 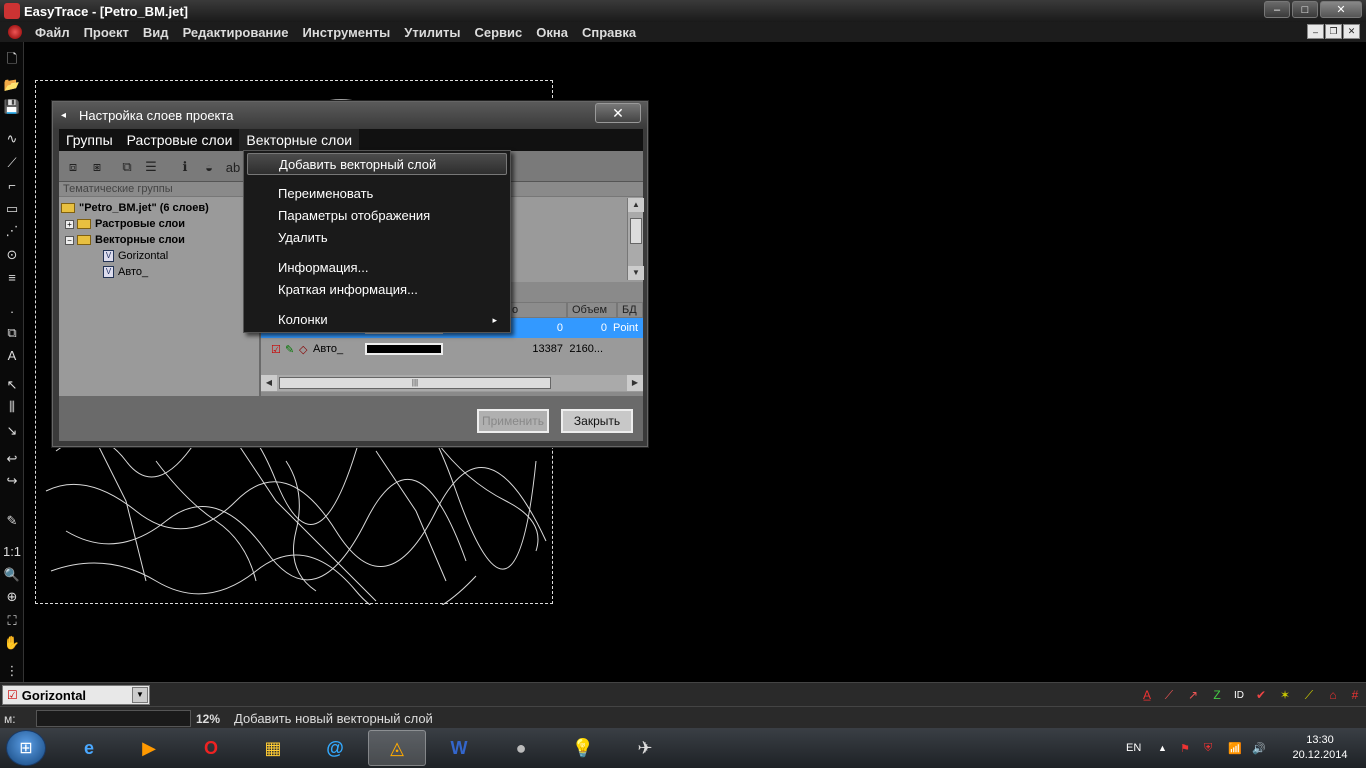 I want to click on zoom-icon: 🔍, so click(x=12, y=575).